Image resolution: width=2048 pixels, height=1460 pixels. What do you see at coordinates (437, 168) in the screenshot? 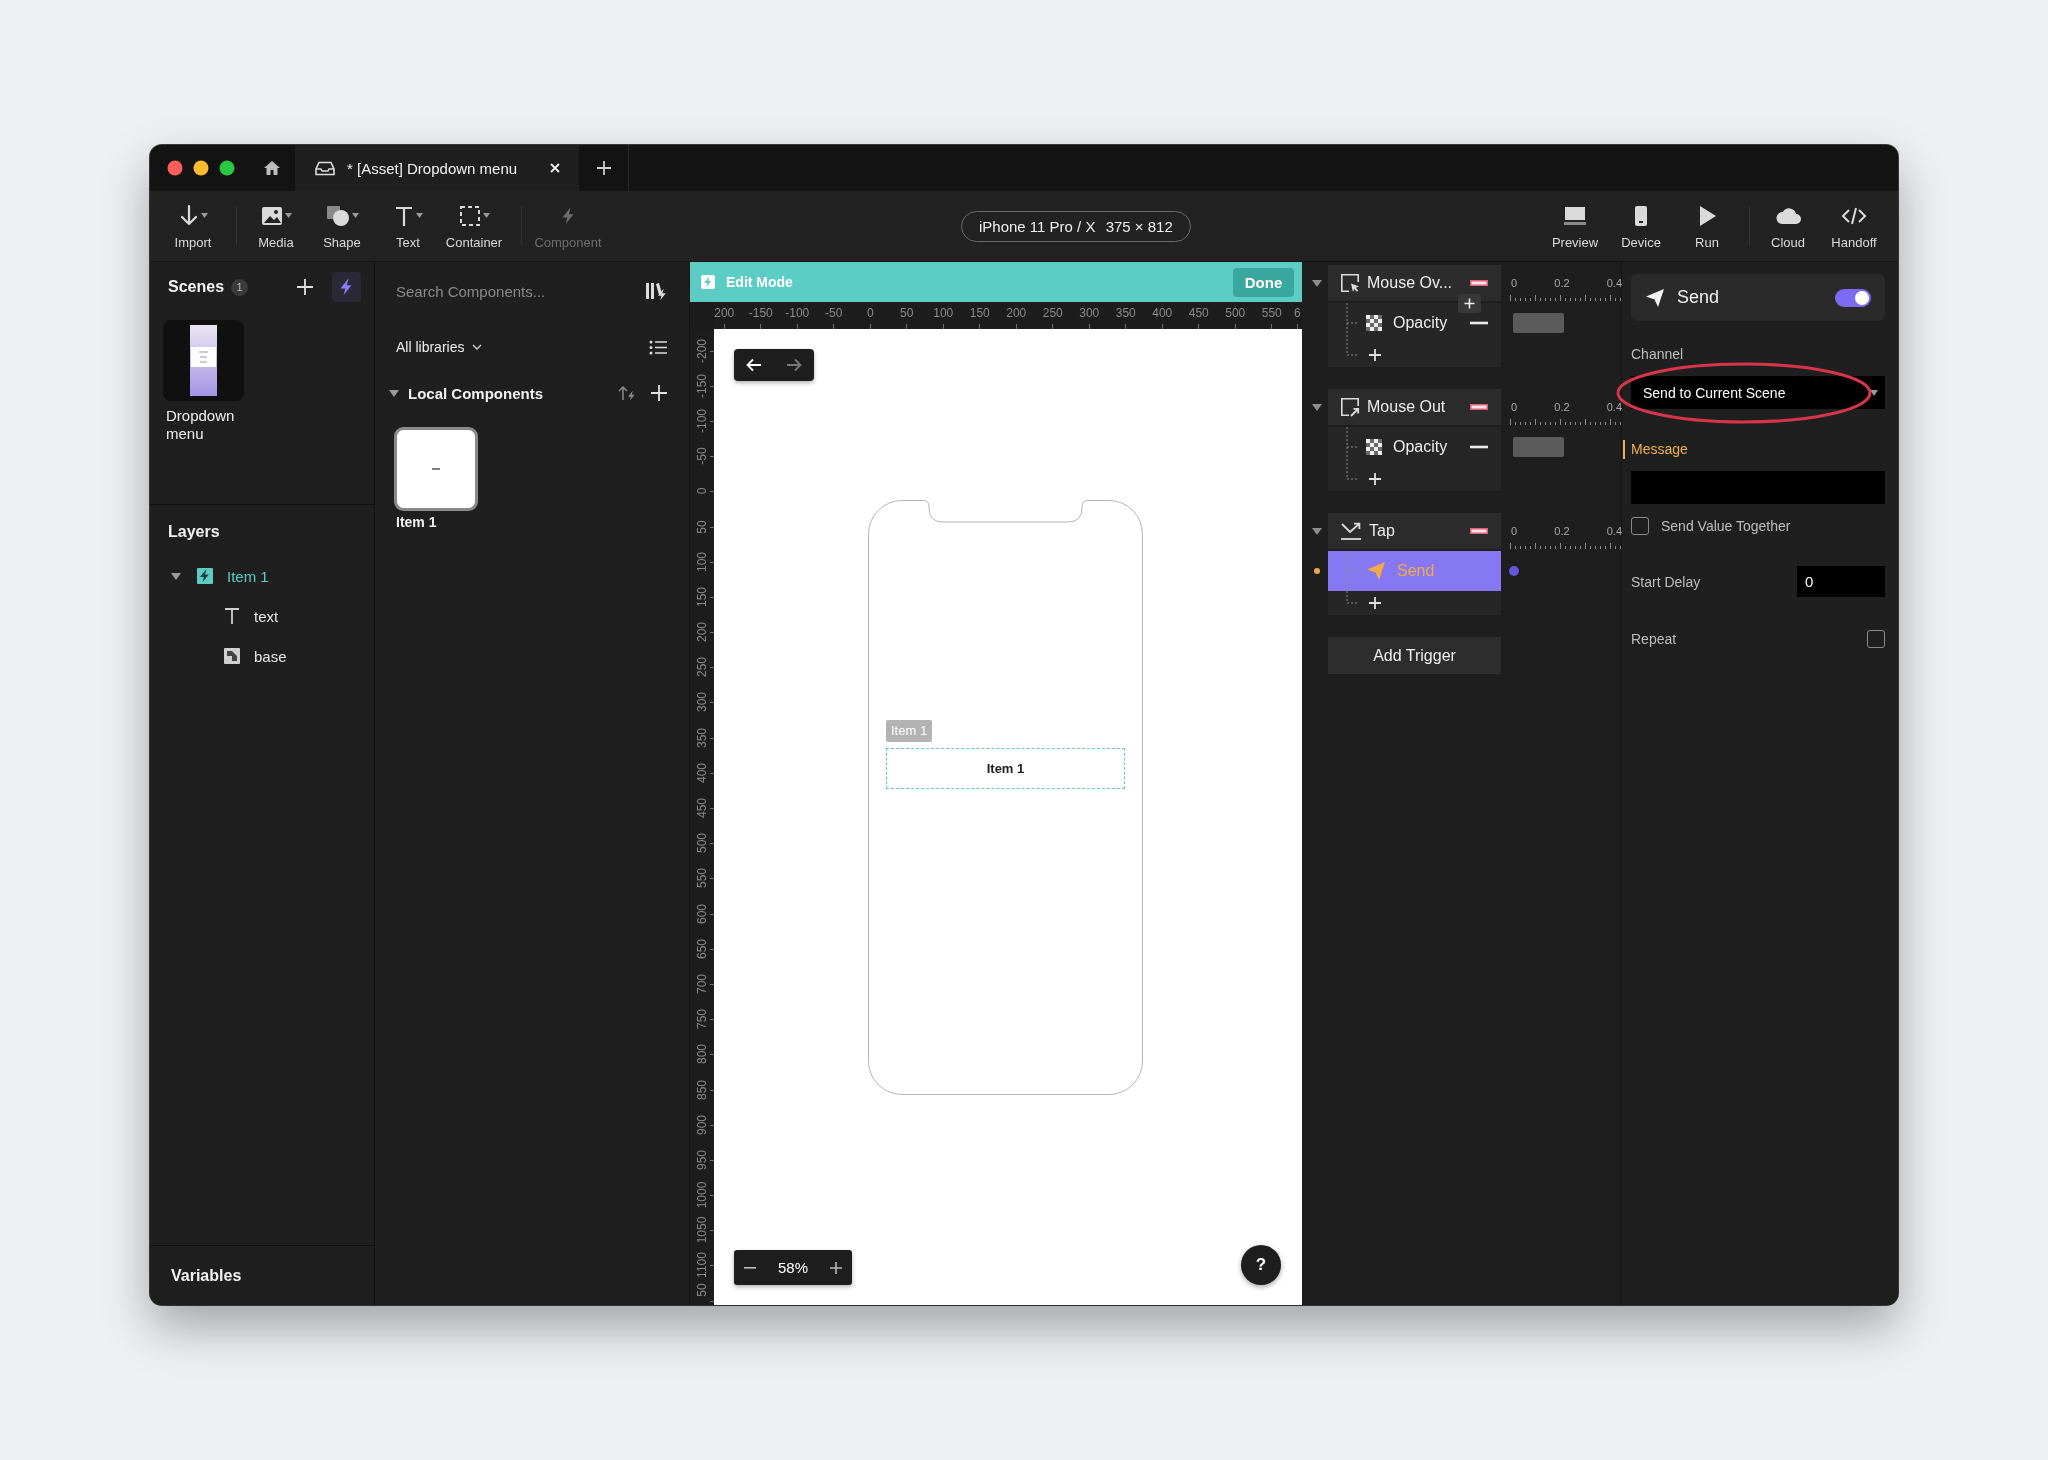
I see `tab: * [Asset] Dropdown menu` at bounding box center [437, 168].